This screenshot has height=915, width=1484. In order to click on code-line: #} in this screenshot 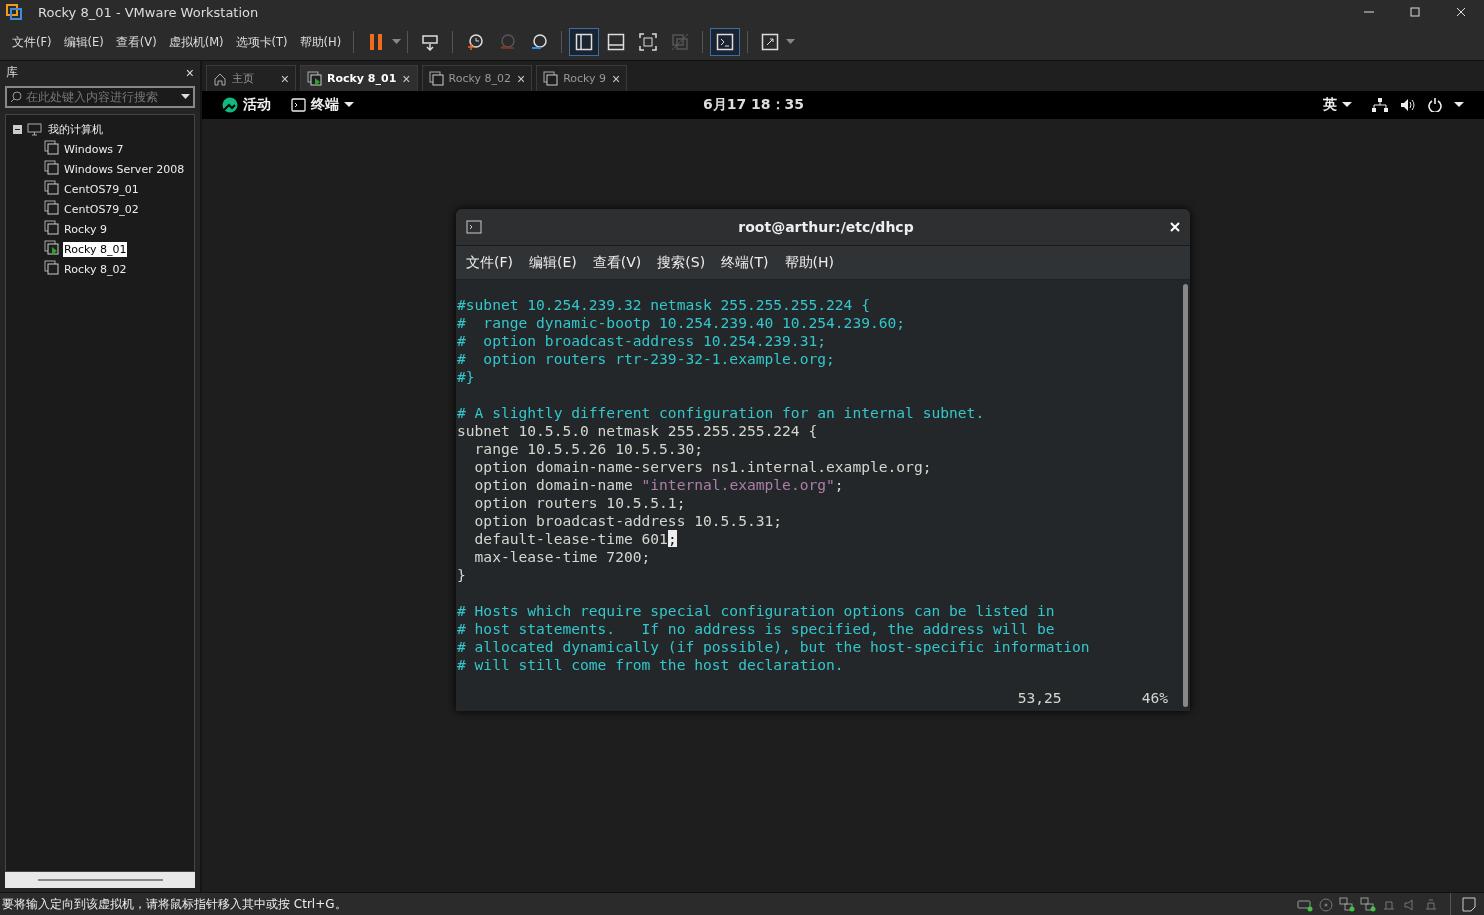, I will do `click(466, 377)`.